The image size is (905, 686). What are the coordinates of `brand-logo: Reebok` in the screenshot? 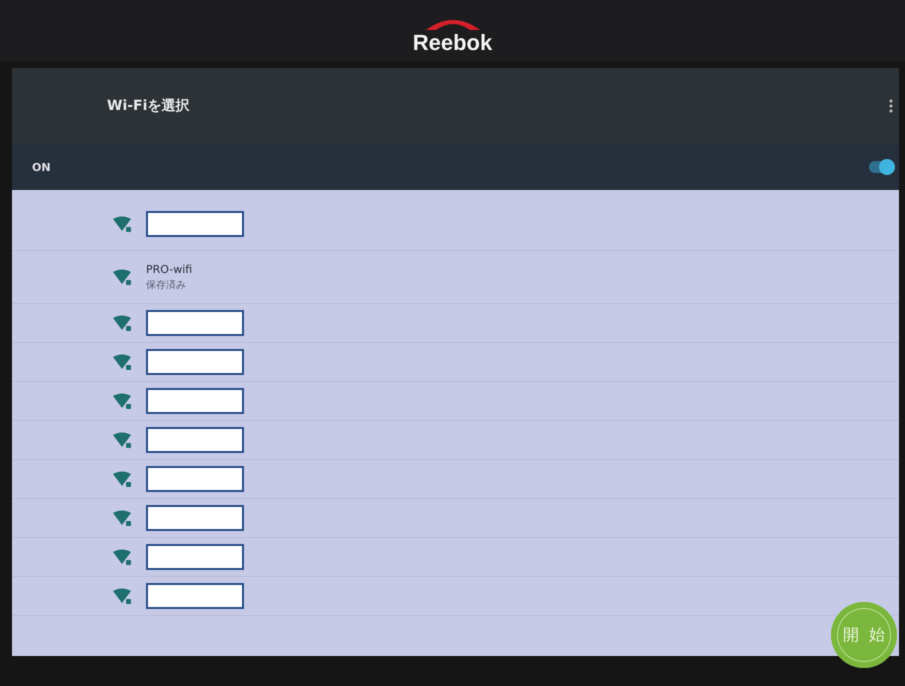 It's located at (452, 43).